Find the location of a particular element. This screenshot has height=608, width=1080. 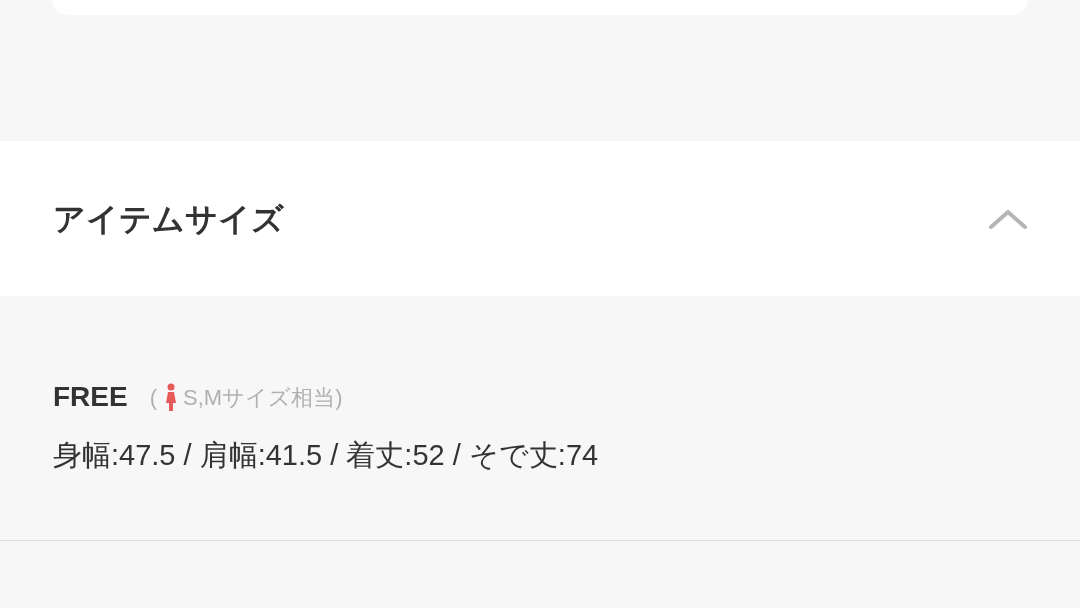

woman-icon is located at coordinates (171, 397).